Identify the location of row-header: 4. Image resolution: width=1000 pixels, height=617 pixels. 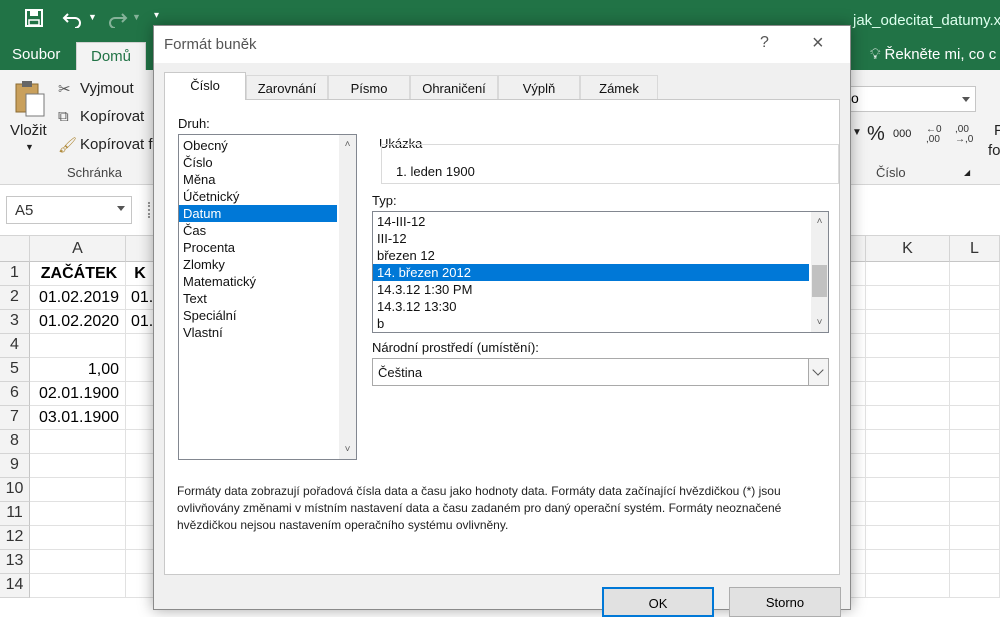
(15, 346).